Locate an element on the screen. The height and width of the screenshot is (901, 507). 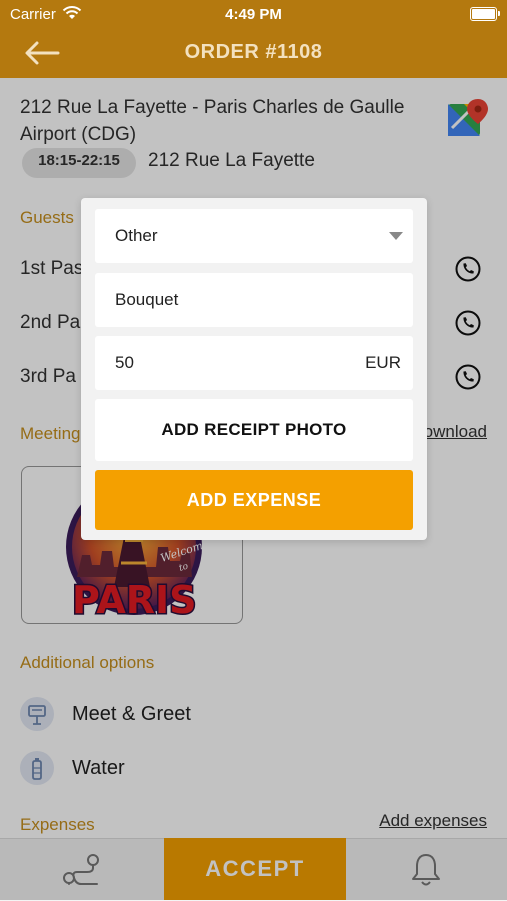
description-input: Bouquet is located at coordinates (254, 300).